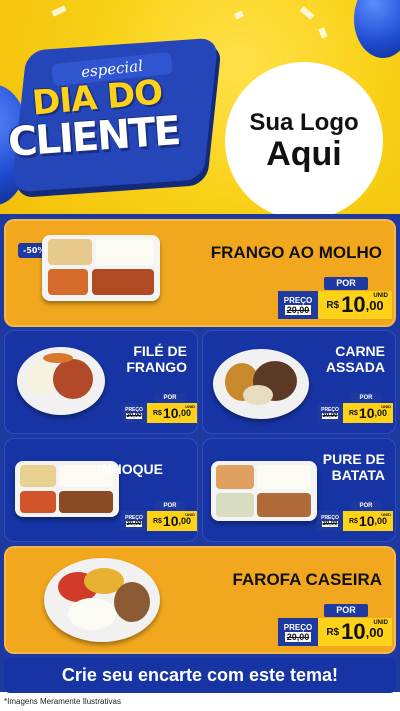 The image size is (400, 711). I want to click on logo-text-line1: Sua Logo, so click(304, 122).